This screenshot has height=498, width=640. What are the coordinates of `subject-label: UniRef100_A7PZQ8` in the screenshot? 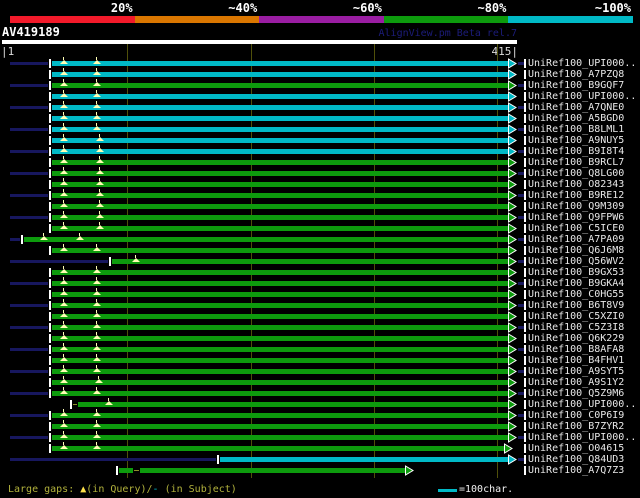 It's located at (584, 74).